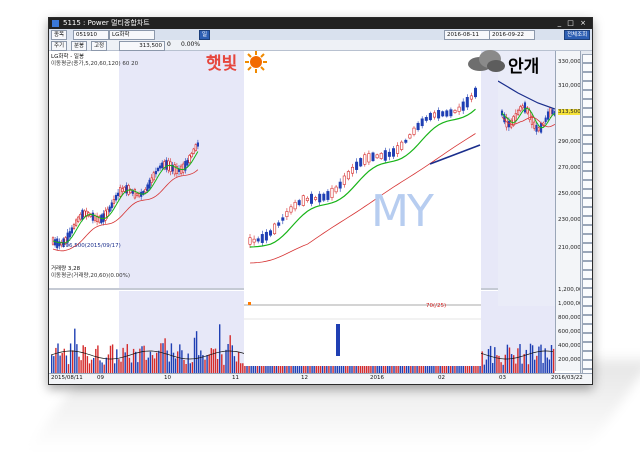 This screenshot has width=640, height=475. What do you see at coordinates (132, 35) in the screenshot?
I see `stock-name: LG화학` at bounding box center [132, 35].